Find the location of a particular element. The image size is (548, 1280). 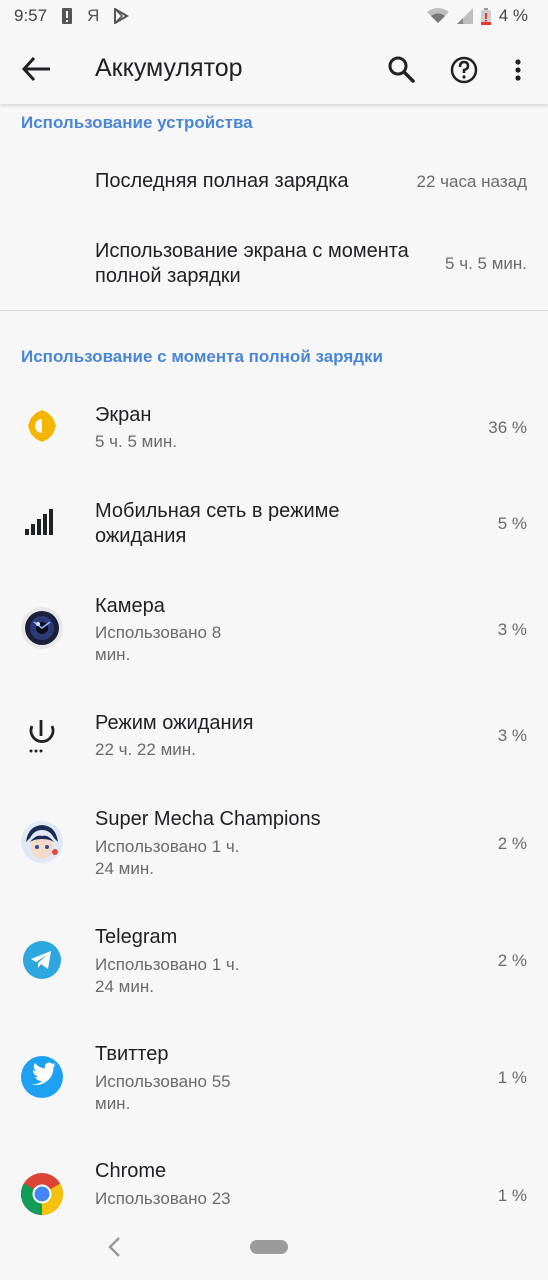

wifi-icon is located at coordinates (437, 15).